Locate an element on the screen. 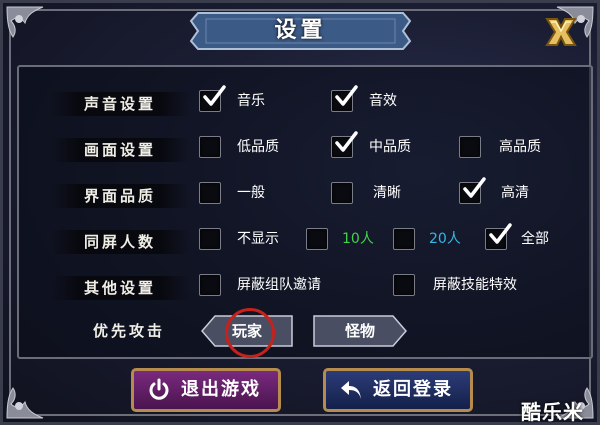 The image size is (600, 425). title-banner: 设置 is located at coordinates (300, 31).